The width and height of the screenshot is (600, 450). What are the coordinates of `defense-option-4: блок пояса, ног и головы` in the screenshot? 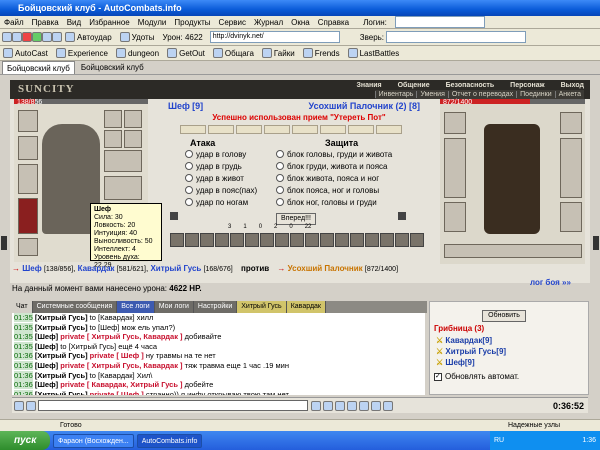 It's located at (334, 191).